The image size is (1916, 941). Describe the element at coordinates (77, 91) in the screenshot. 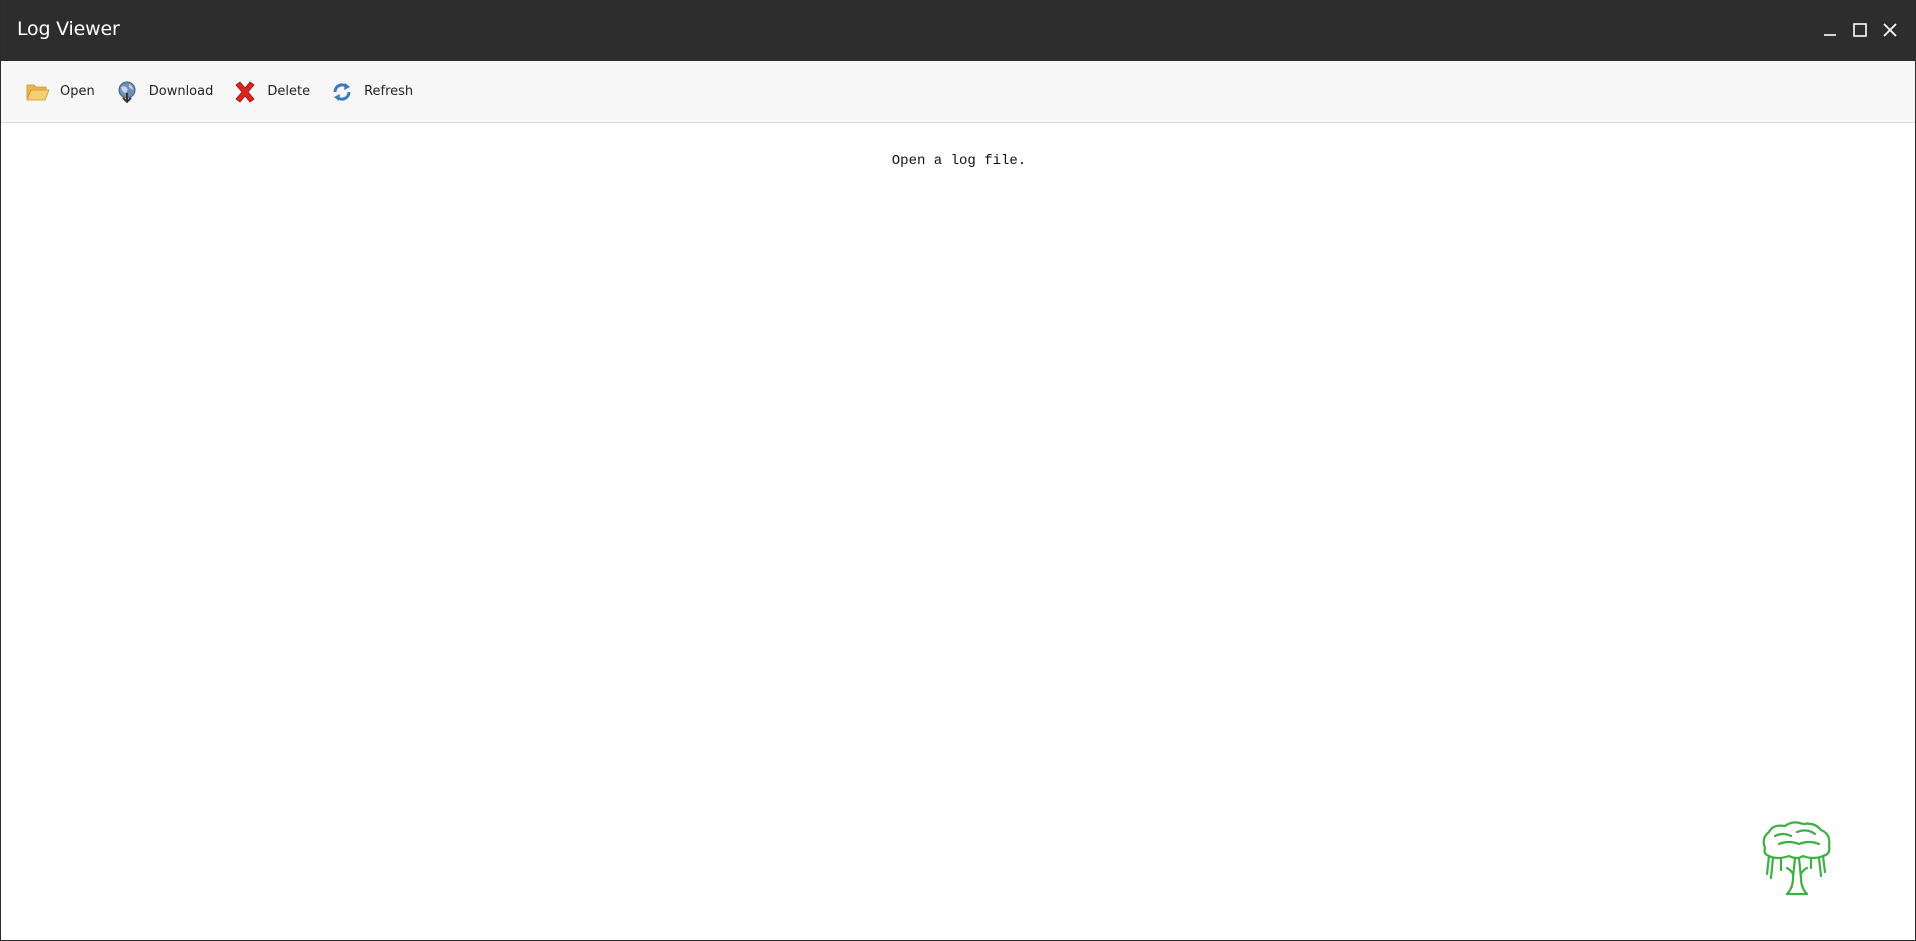

I see `open-label: Open` at that location.